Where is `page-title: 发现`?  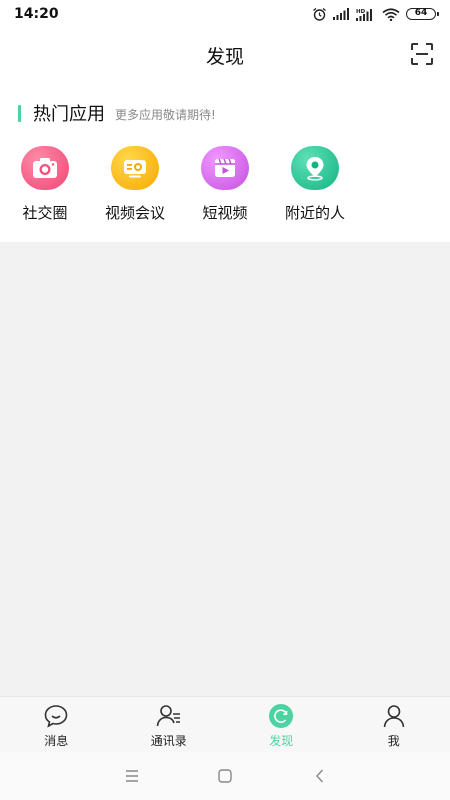
page-title: 发现 is located at coordinates (224, 57).